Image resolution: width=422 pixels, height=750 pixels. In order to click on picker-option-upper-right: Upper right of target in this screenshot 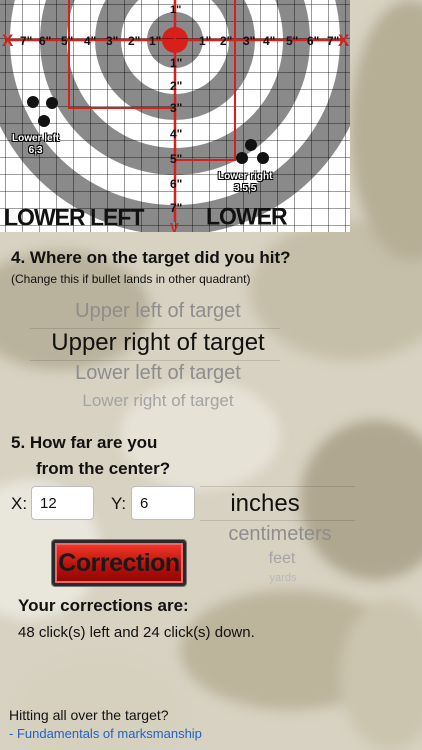, I will do `click(158, 343)`.